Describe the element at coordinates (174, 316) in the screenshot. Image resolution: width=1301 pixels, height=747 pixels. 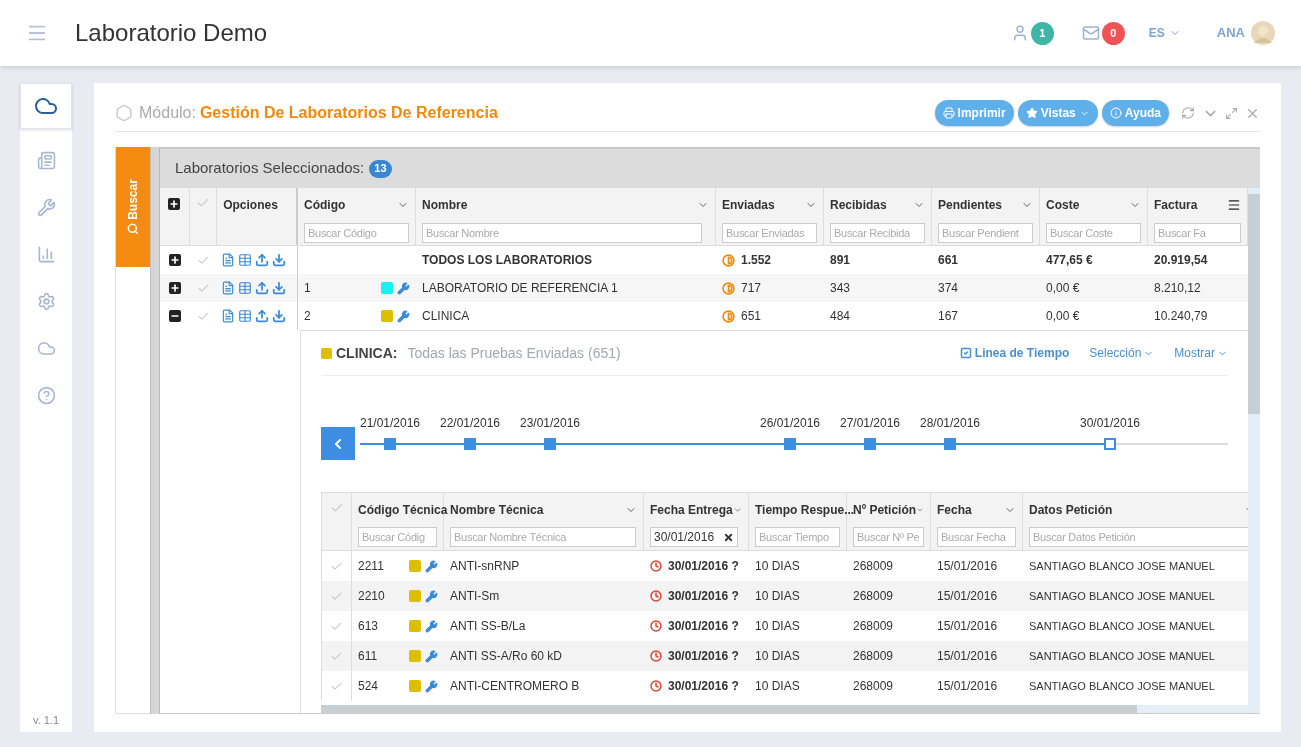
I see `collapse-button` at that location.